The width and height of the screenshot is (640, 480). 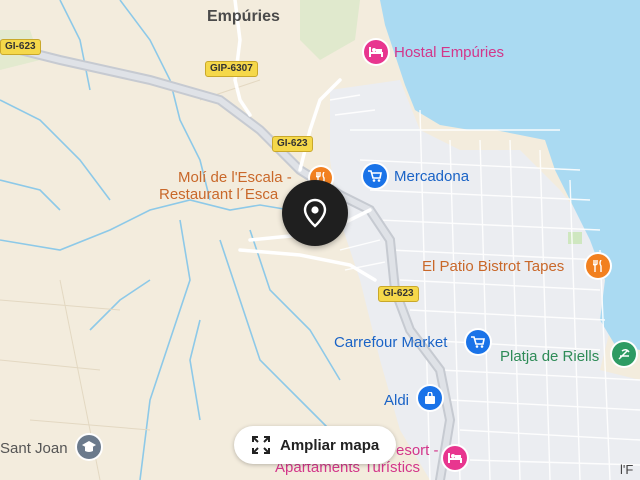 I want to click on road-shield-gi623-west: GI-623, so click(x=20, y=47).